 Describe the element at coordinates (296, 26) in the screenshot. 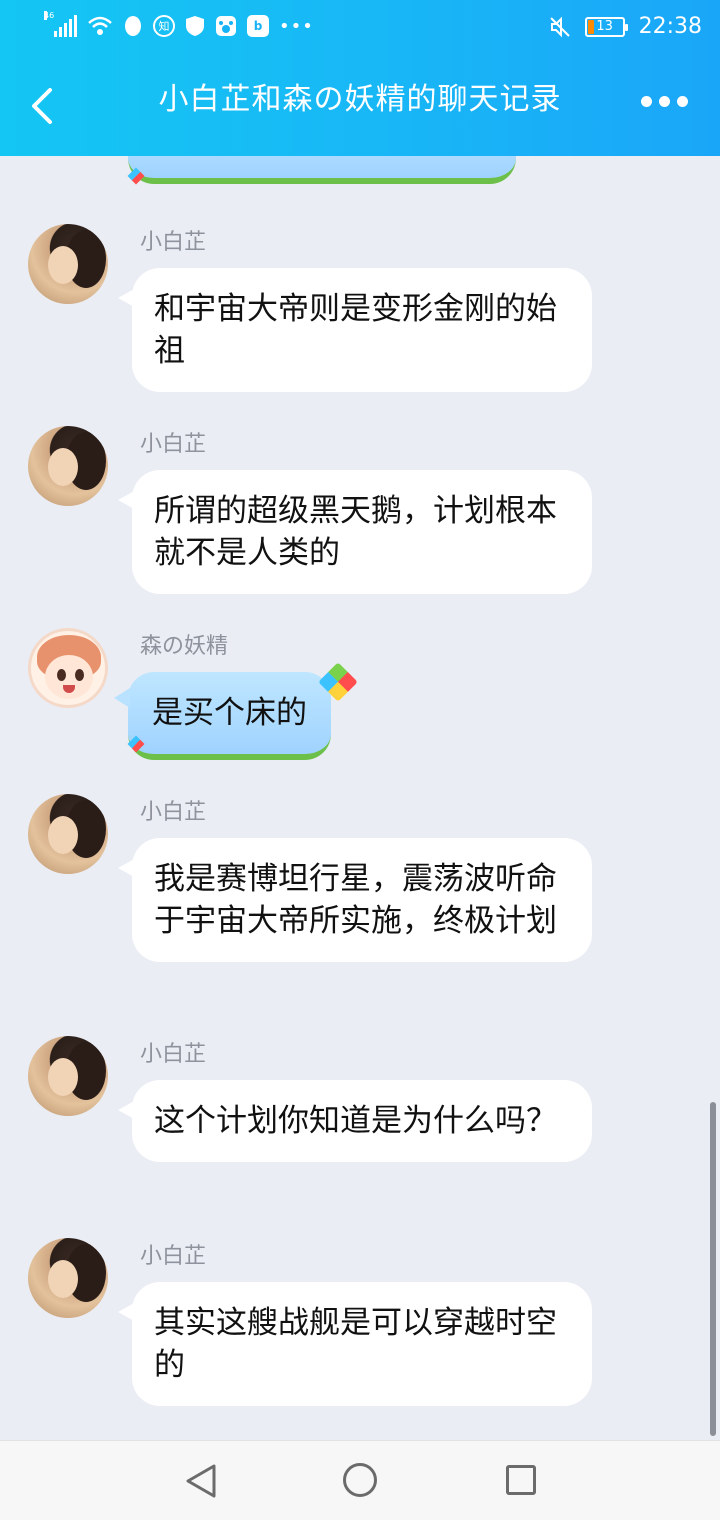

I see `more-notifications-icon: •••` at that location.